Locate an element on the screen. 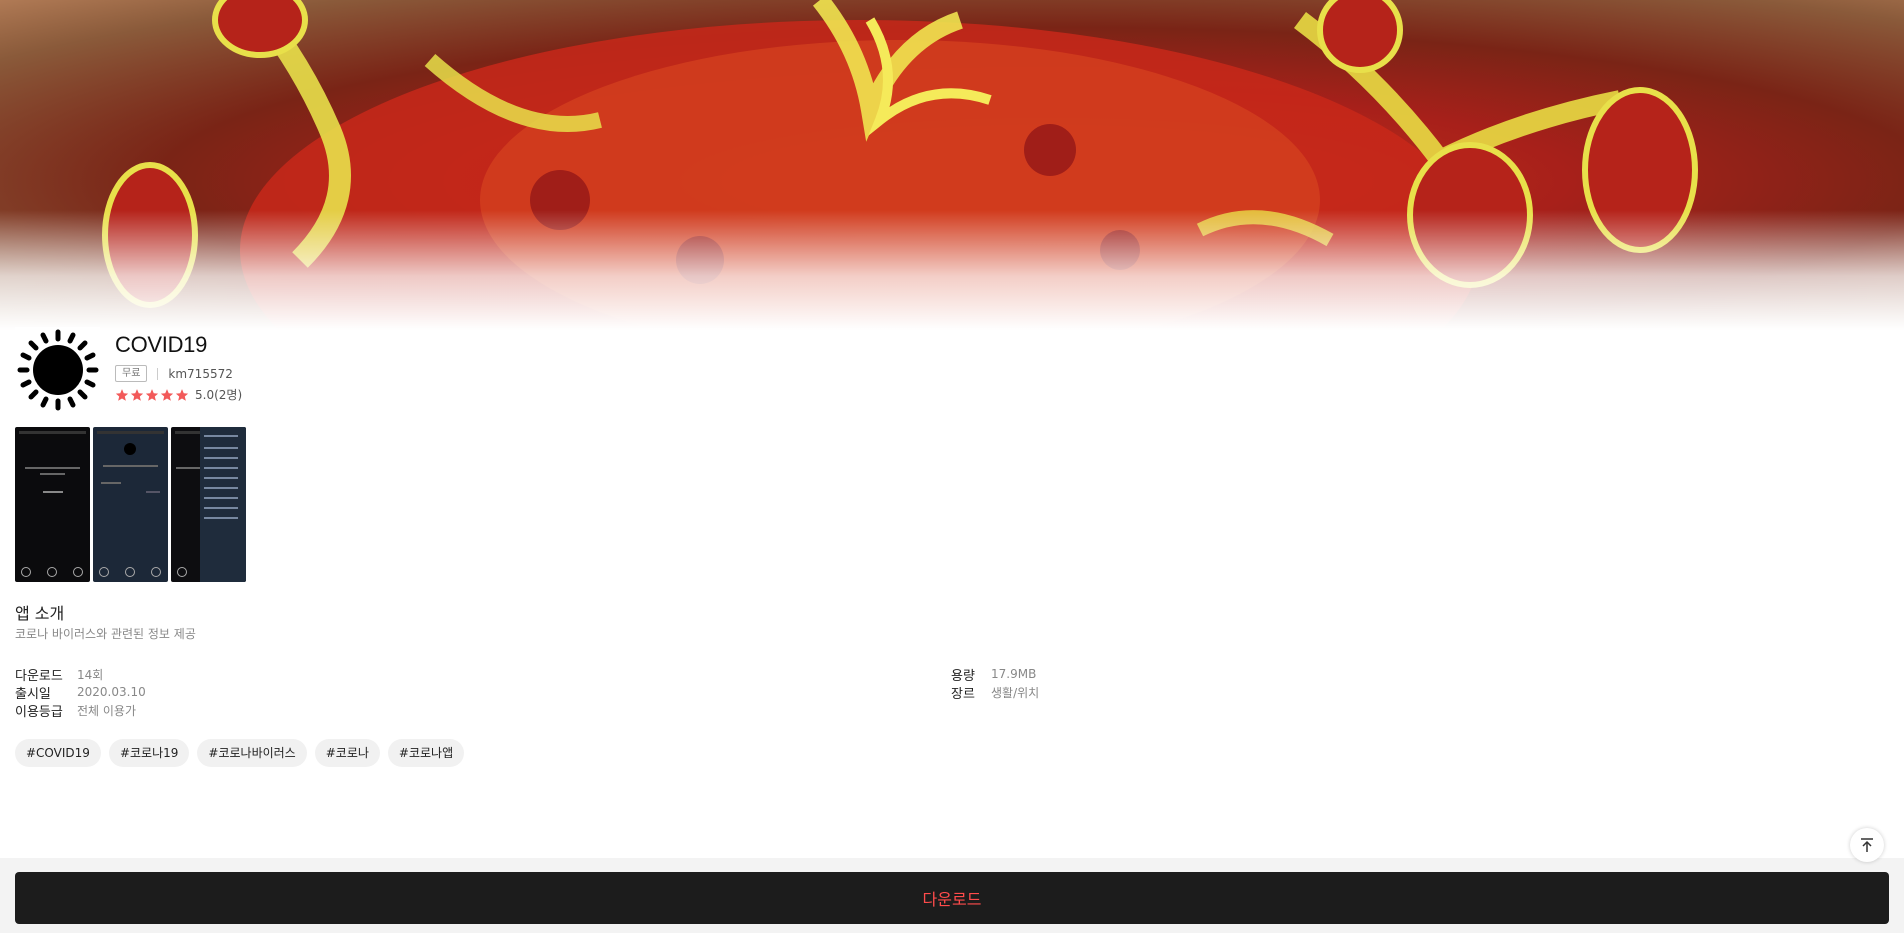 The width and height of the screenshot is (1904, 933). info-value: 전체 이용가 is located at coordinates (107, 710).